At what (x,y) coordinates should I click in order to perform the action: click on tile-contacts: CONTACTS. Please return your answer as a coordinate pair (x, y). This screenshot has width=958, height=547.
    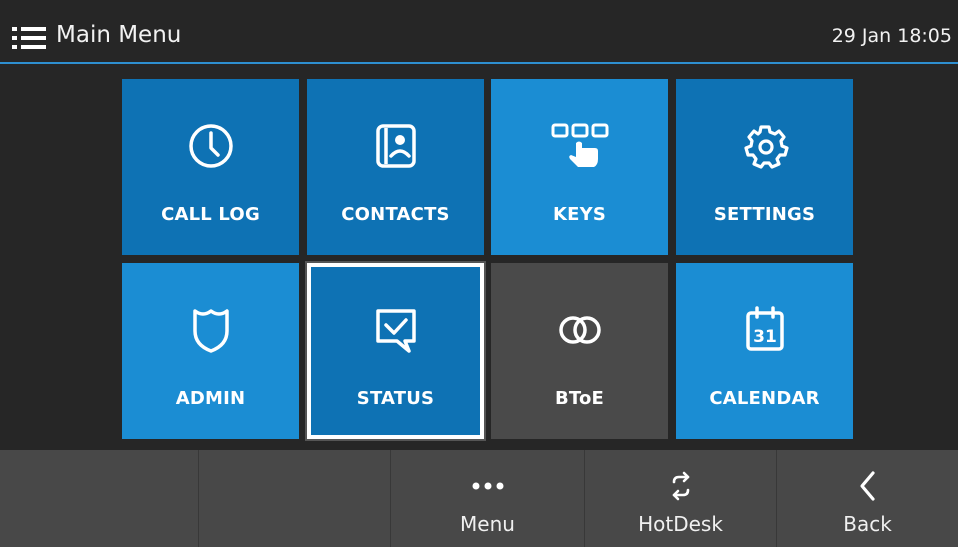
    Looking at the image, I should click on (395, 167).